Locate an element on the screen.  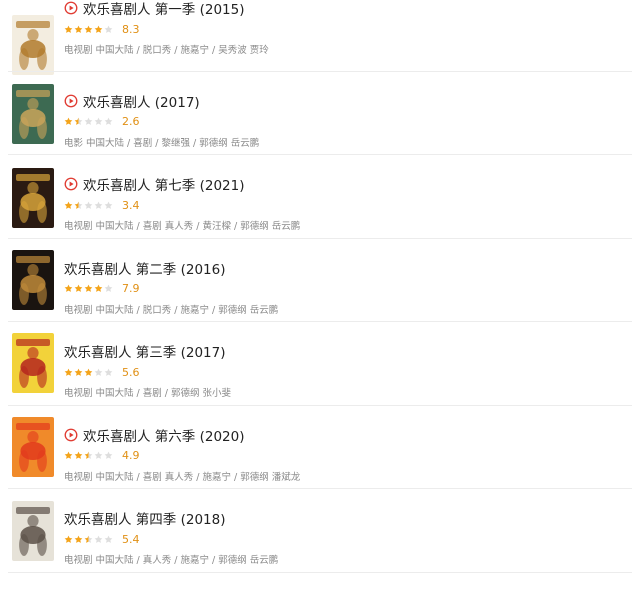
rating-row: 2.6 is located at coordinates (161, 122).